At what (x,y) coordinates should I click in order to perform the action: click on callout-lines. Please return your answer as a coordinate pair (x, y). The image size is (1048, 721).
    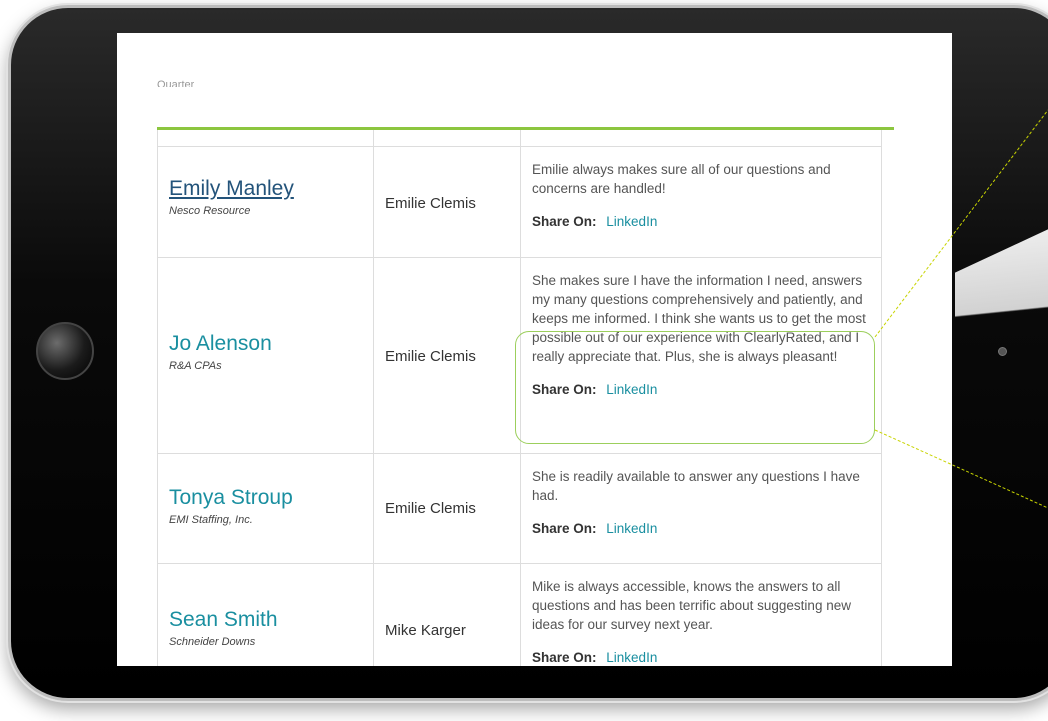
    Looking at the image, I should click on (961, 309).